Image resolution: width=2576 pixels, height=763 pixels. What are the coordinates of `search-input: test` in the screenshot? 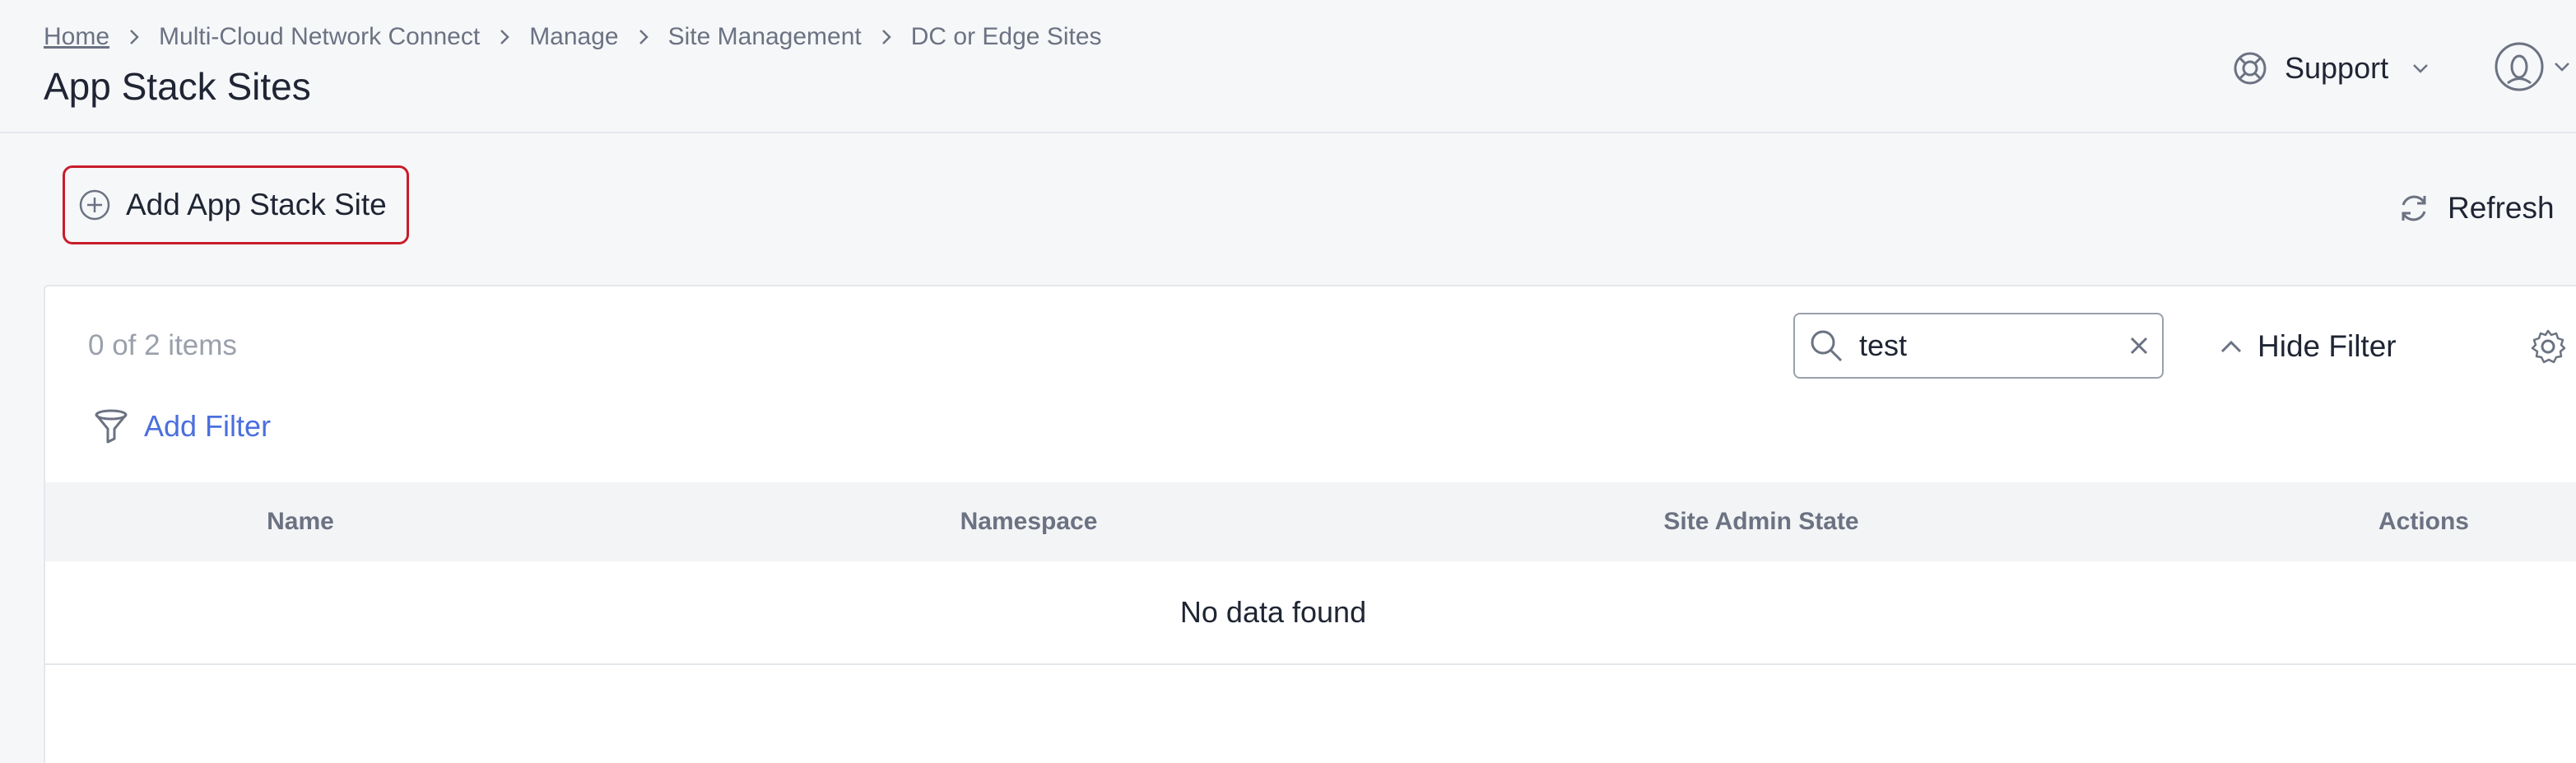 It's located at (1978, 346).